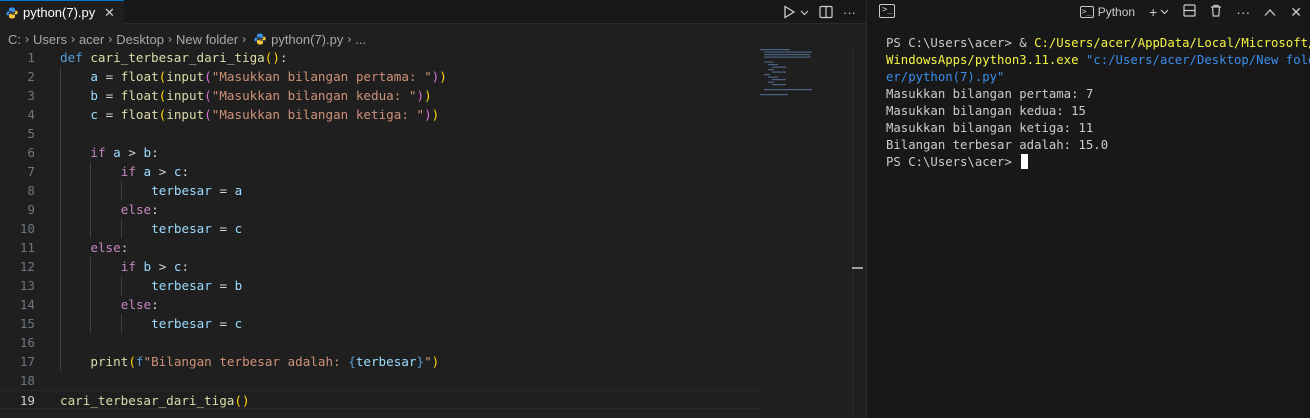 The width and height of the screenshot is (1310, 418). Describe the element at coordinates (27, 400) in the screenshot. I see `line-number: 19` at that location.